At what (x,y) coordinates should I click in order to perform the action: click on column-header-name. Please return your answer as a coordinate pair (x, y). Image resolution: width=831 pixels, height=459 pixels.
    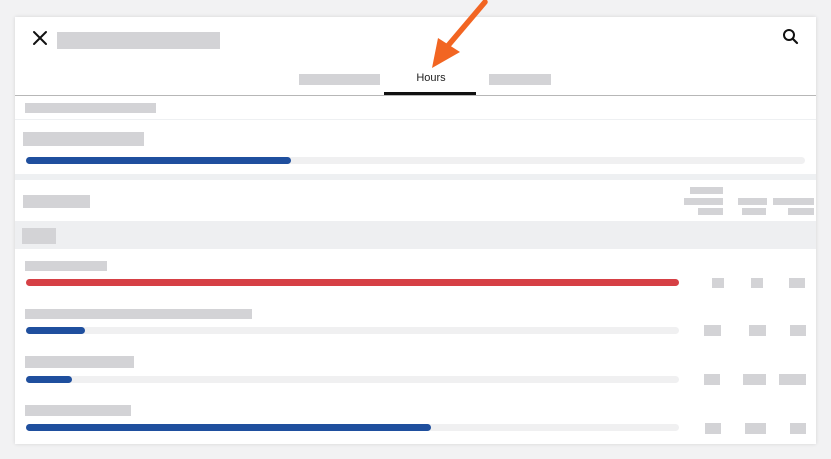
    Looking at the image, I should click on (56, 201).